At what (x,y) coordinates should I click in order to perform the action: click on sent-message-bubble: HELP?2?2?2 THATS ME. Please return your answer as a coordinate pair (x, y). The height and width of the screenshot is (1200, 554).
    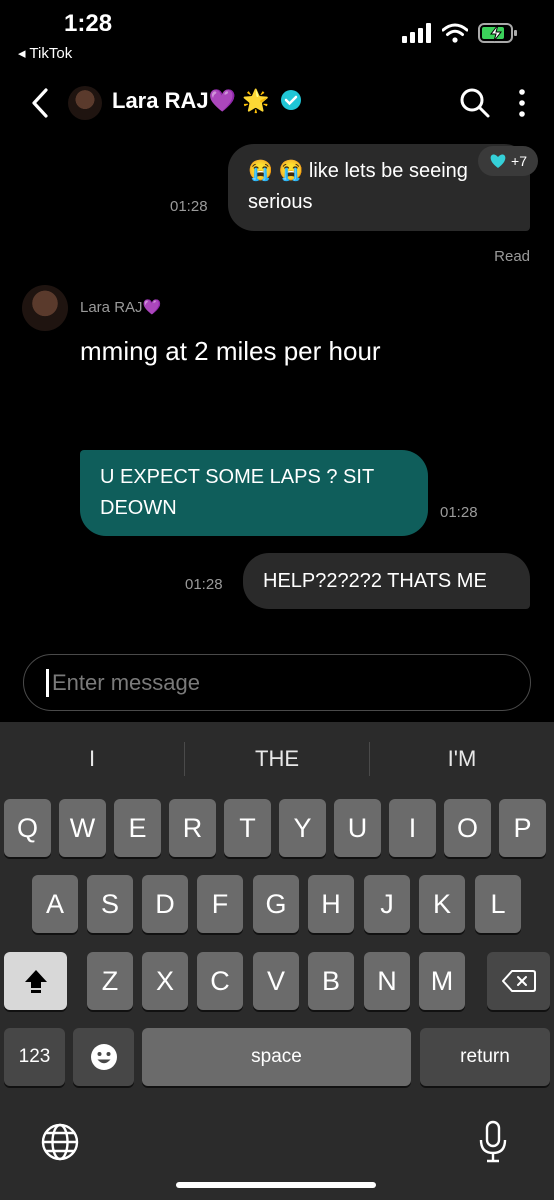
    Looking at the image, I should click on (386, 581).